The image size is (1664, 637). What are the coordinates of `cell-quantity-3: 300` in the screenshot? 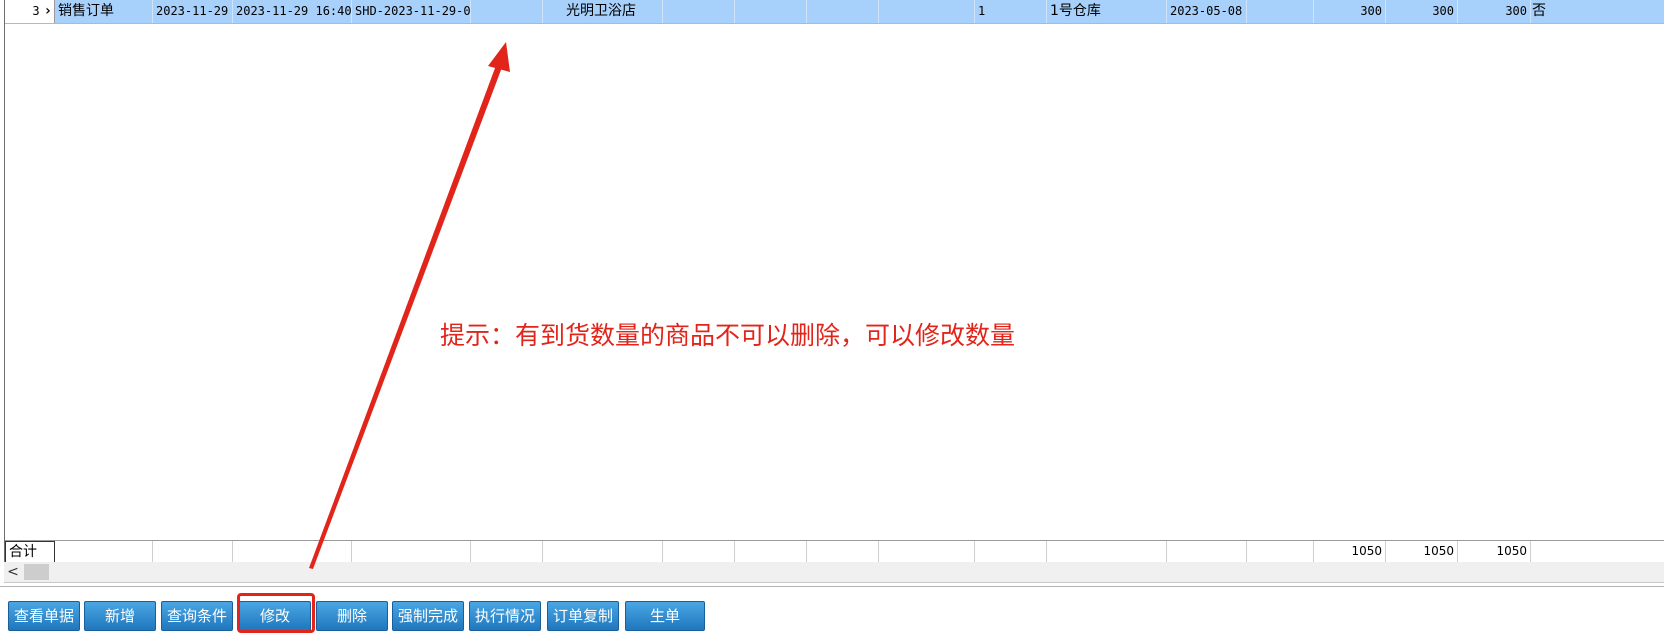 It's located at (1494, 11).